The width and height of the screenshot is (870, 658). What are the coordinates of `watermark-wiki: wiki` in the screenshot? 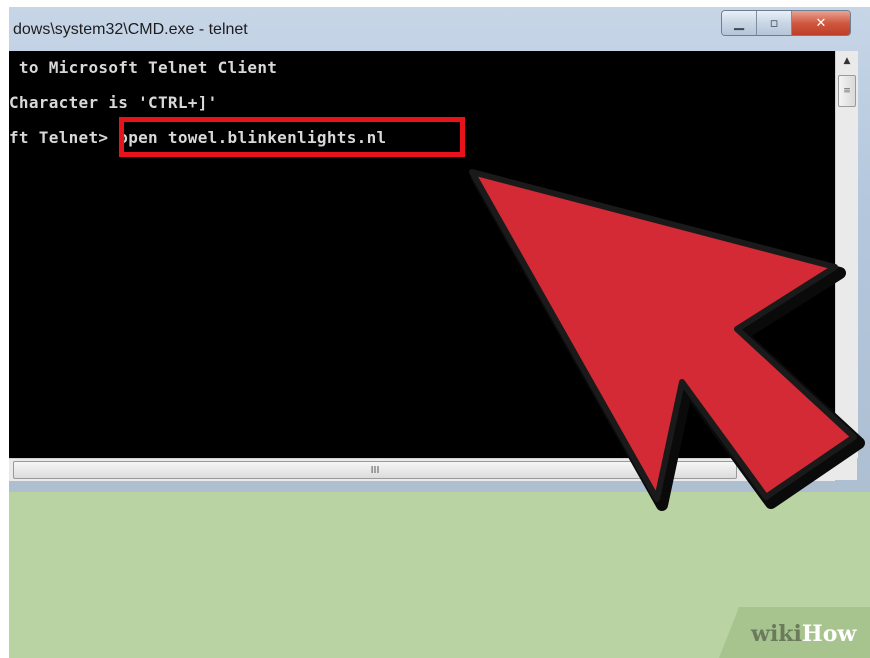 It's located at (776, 634).